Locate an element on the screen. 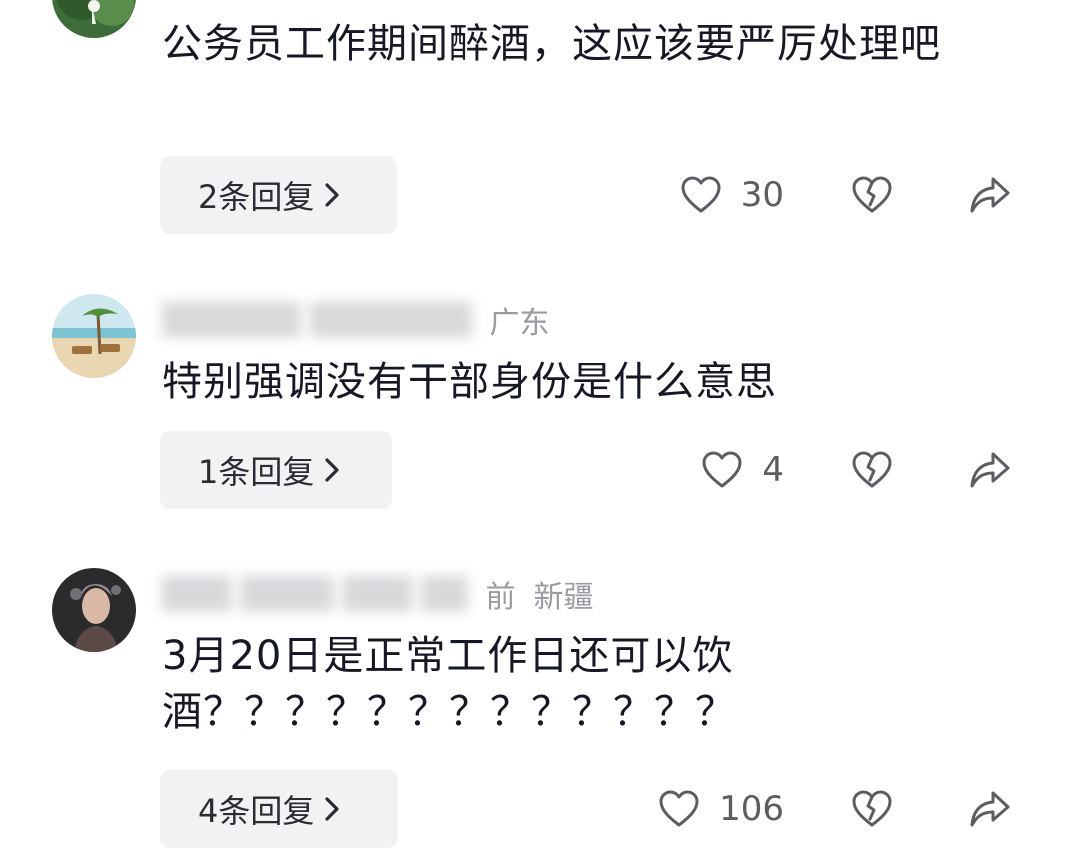 The width and height of the screenshot is (1072, 864). like-button: 106 is located at coordinates (720, 809).